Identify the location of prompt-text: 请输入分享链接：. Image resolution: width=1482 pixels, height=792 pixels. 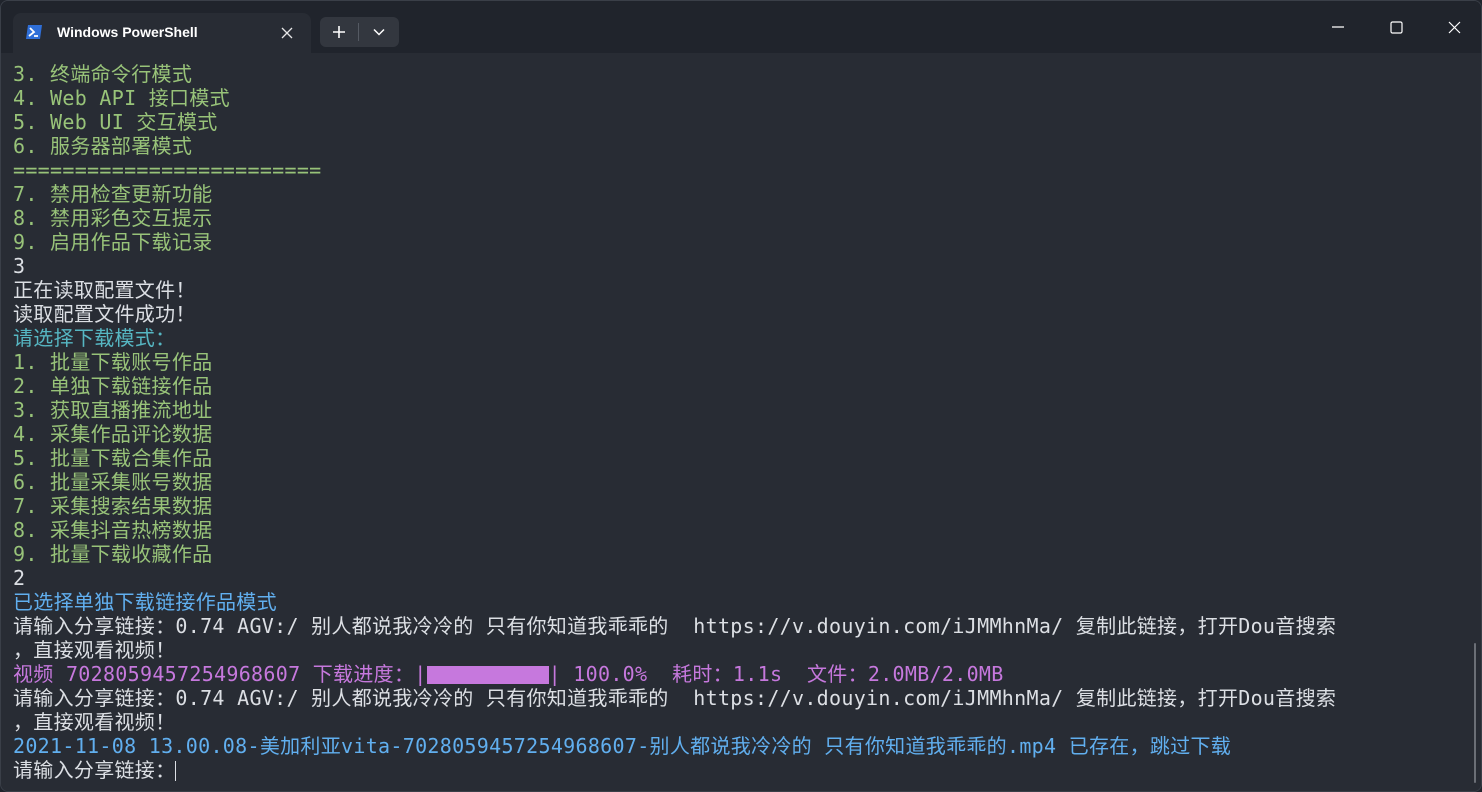
(94, 770).